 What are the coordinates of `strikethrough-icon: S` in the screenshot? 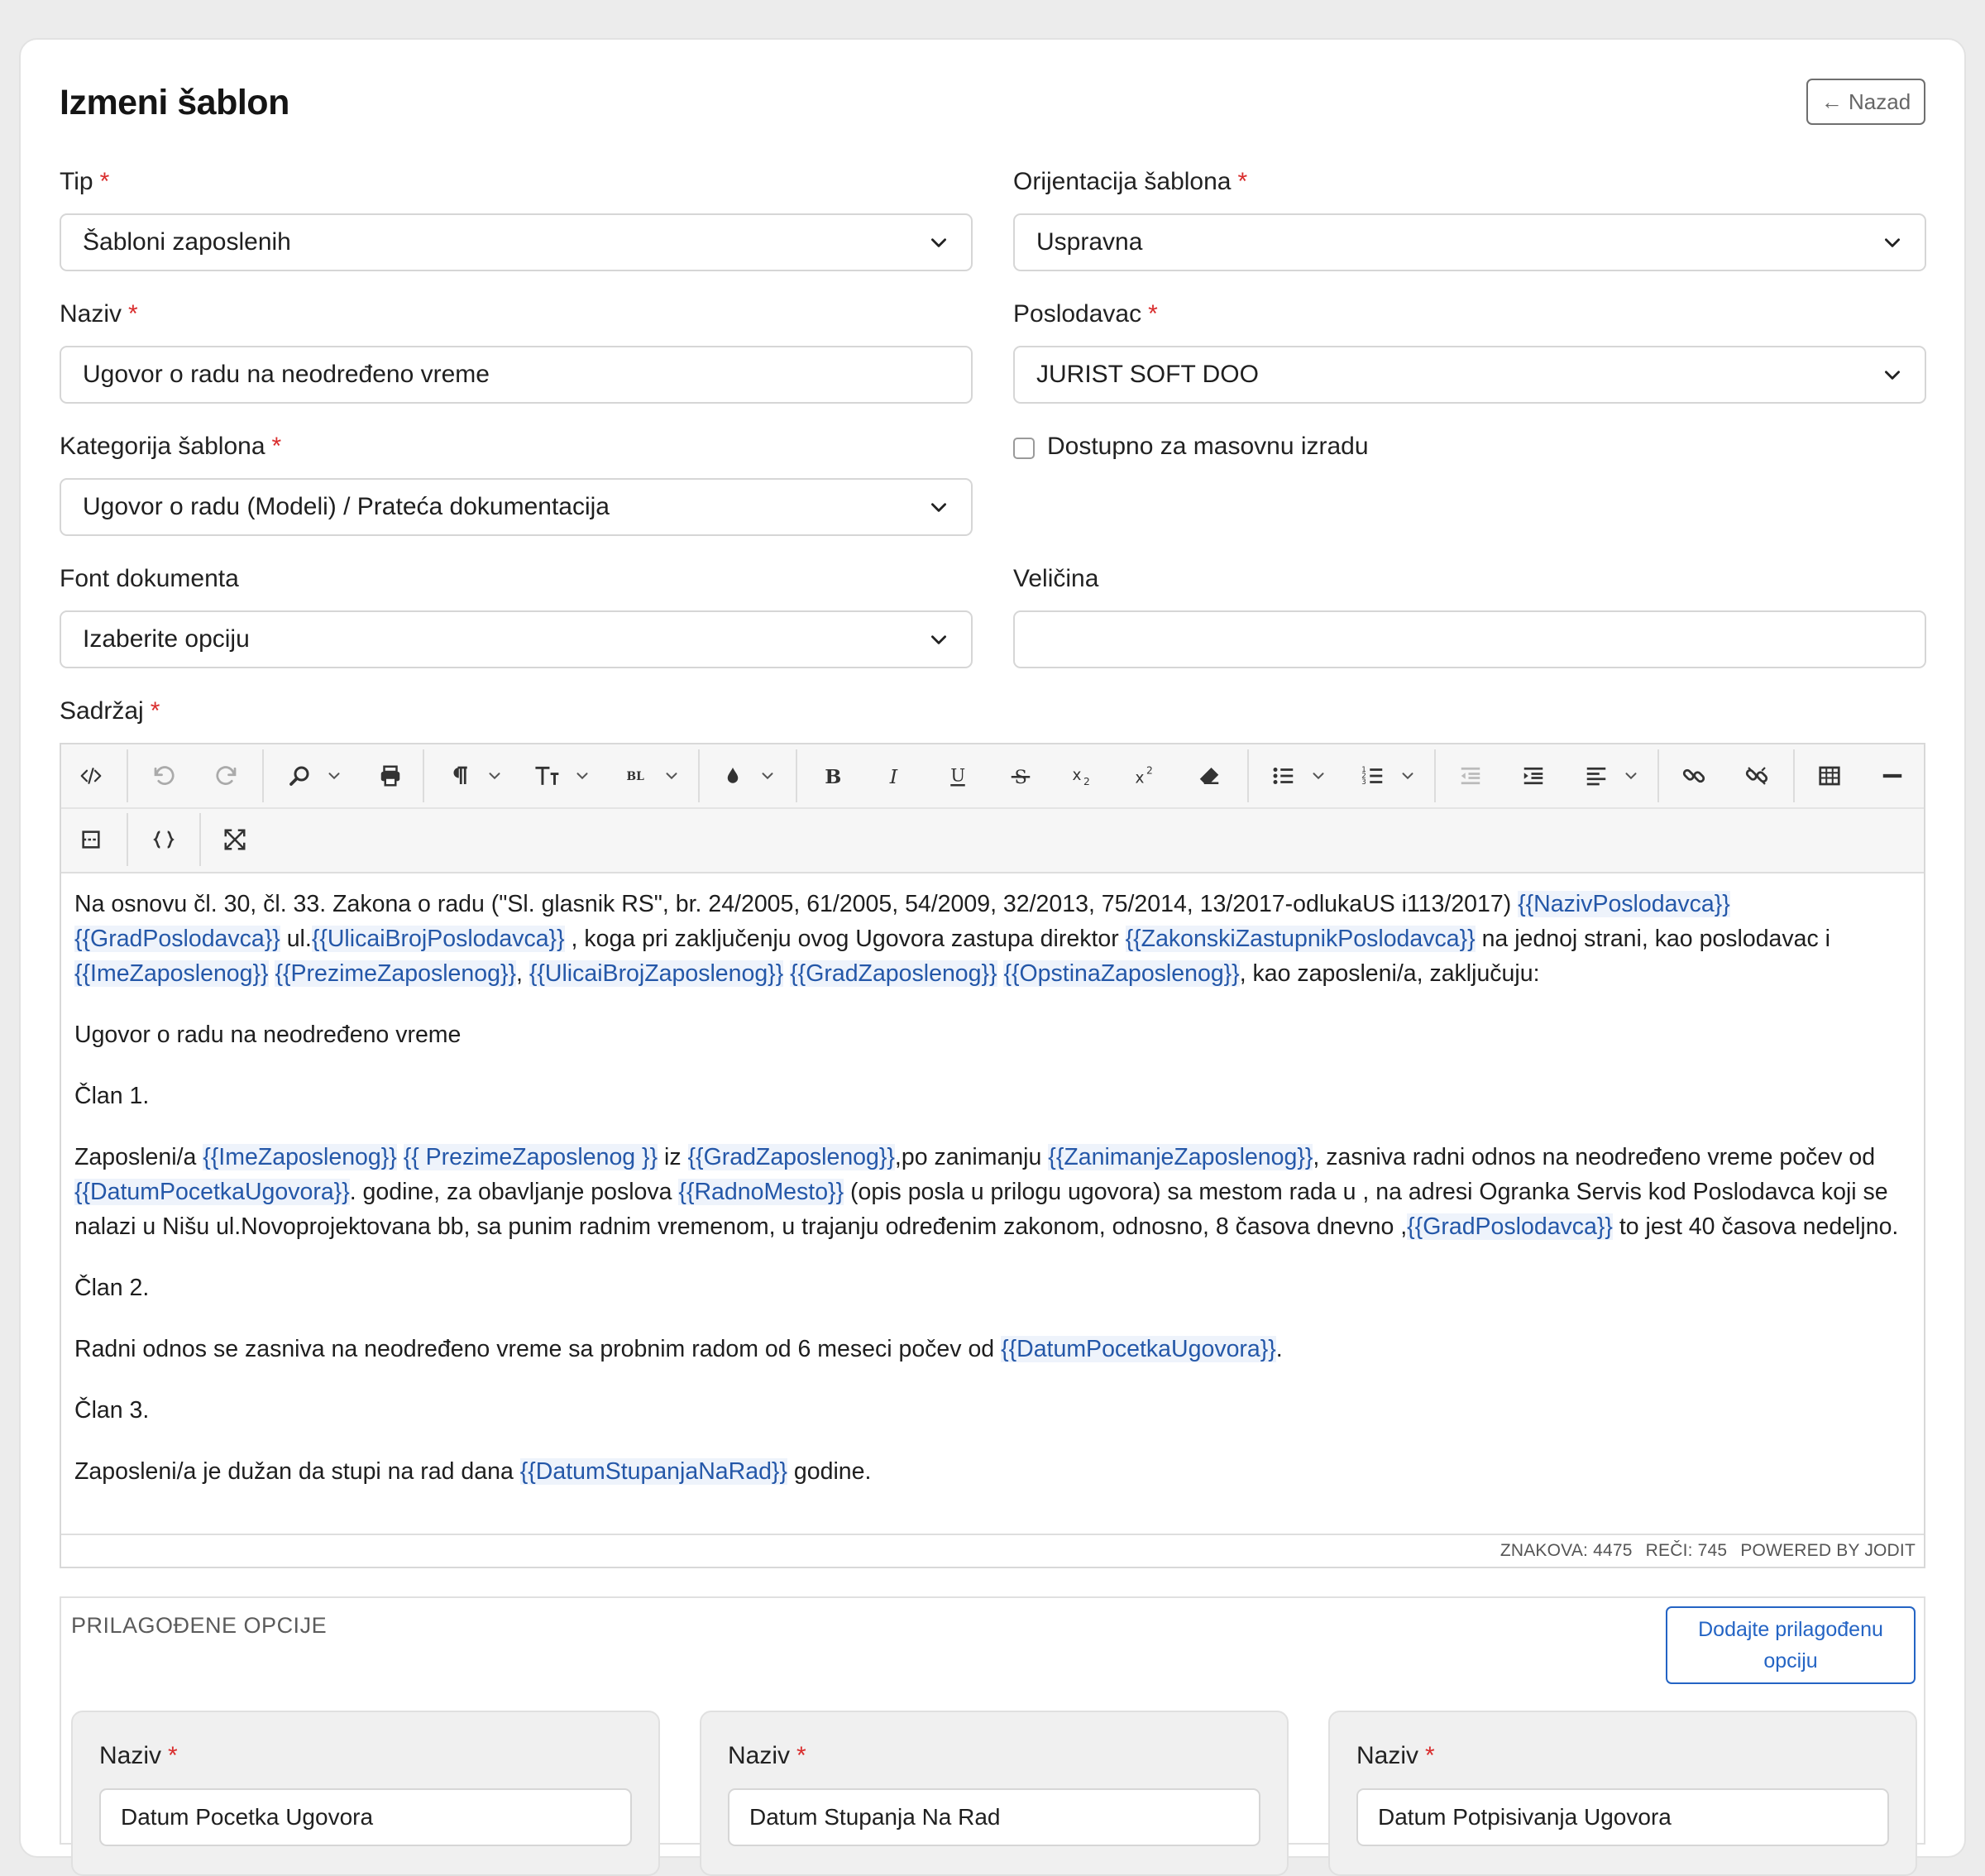 It's located at (1020, 775).